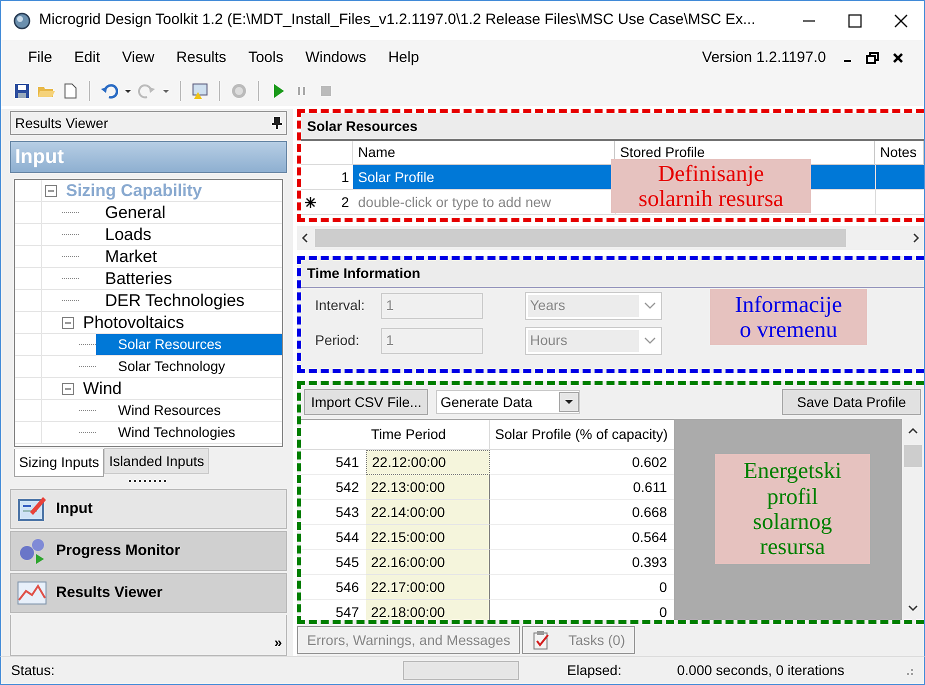 This screenshot has height=685, width=925. Describe the element at coordinates (428, 462) in the screenshot. I see `table-cell: 22.12:00:00` at that location.